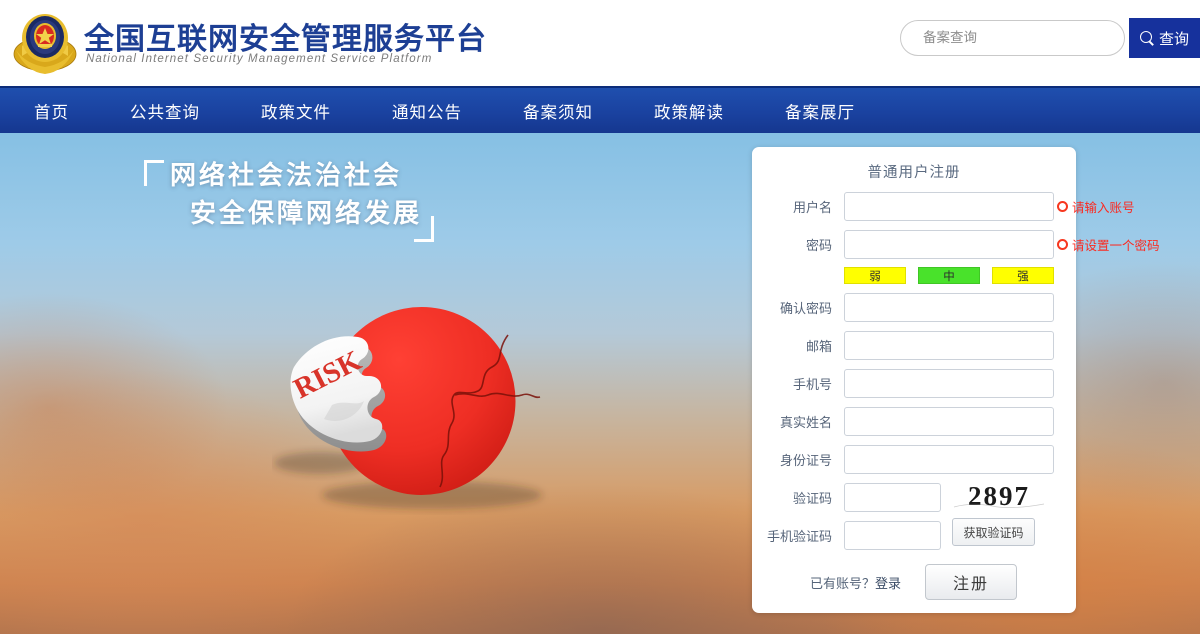 The height and width of the screenshot is (634, 1200). I want to click on hero-slogan: 网络社会法治社会 安全保障网络发展, so click(289, 200).